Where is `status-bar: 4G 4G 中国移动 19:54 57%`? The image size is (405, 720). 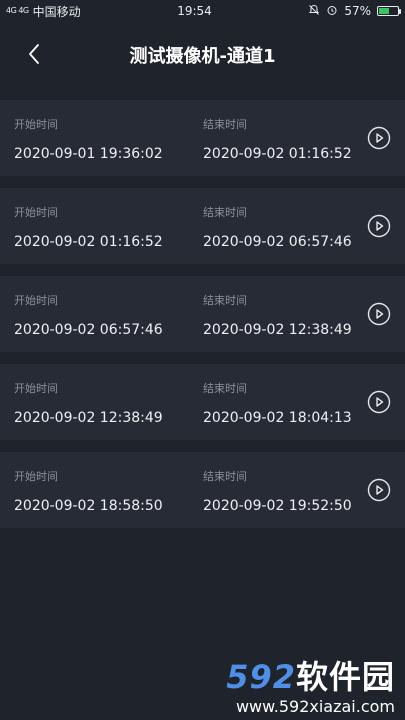
status-bar: 4G 4G 中国移动 19:54 57% is located at coordinates (202, 11).